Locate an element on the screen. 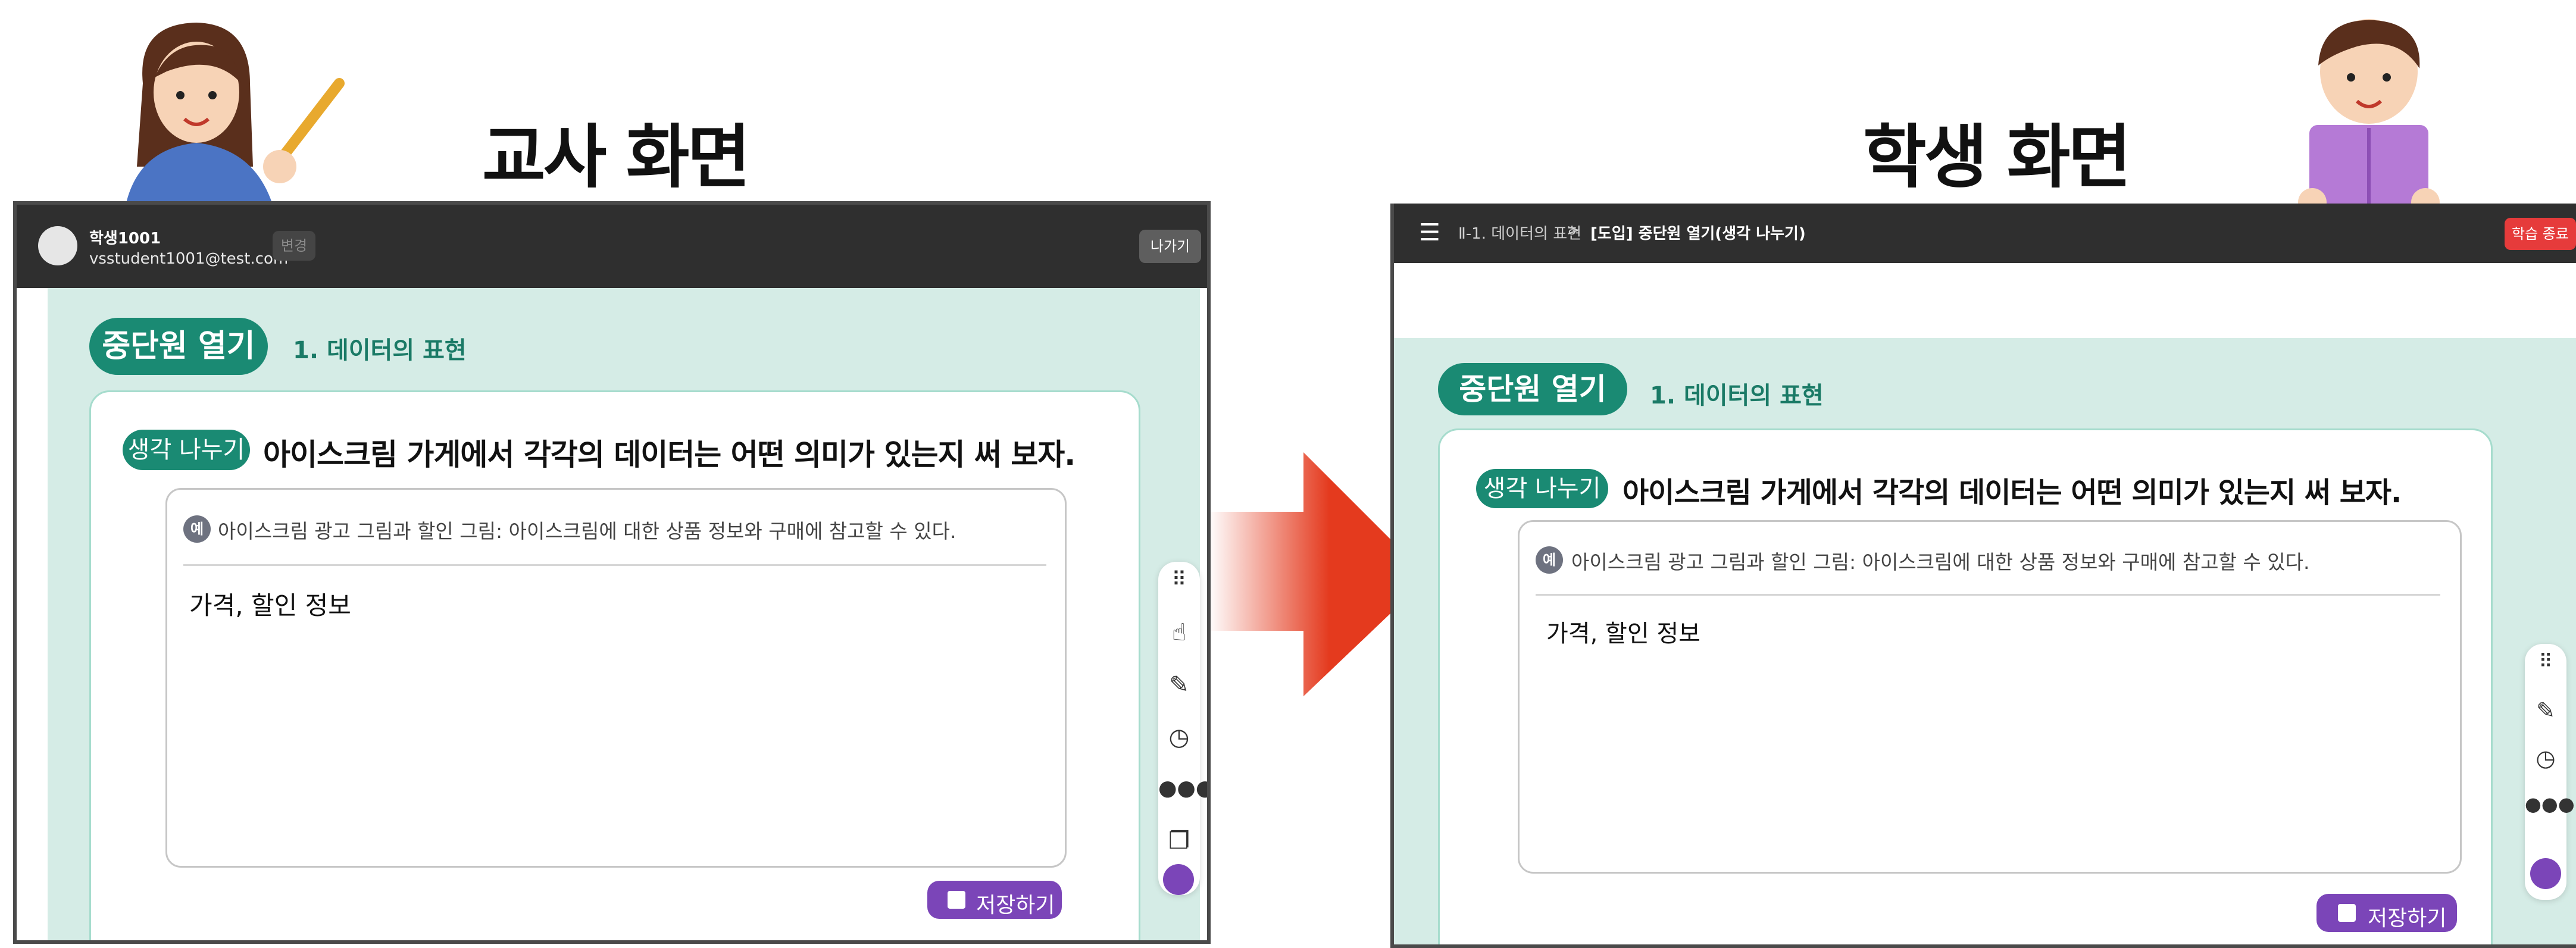 The height and width of the screenshot is (948, 2576). student-illustration is located at coordinates (2369, 116).